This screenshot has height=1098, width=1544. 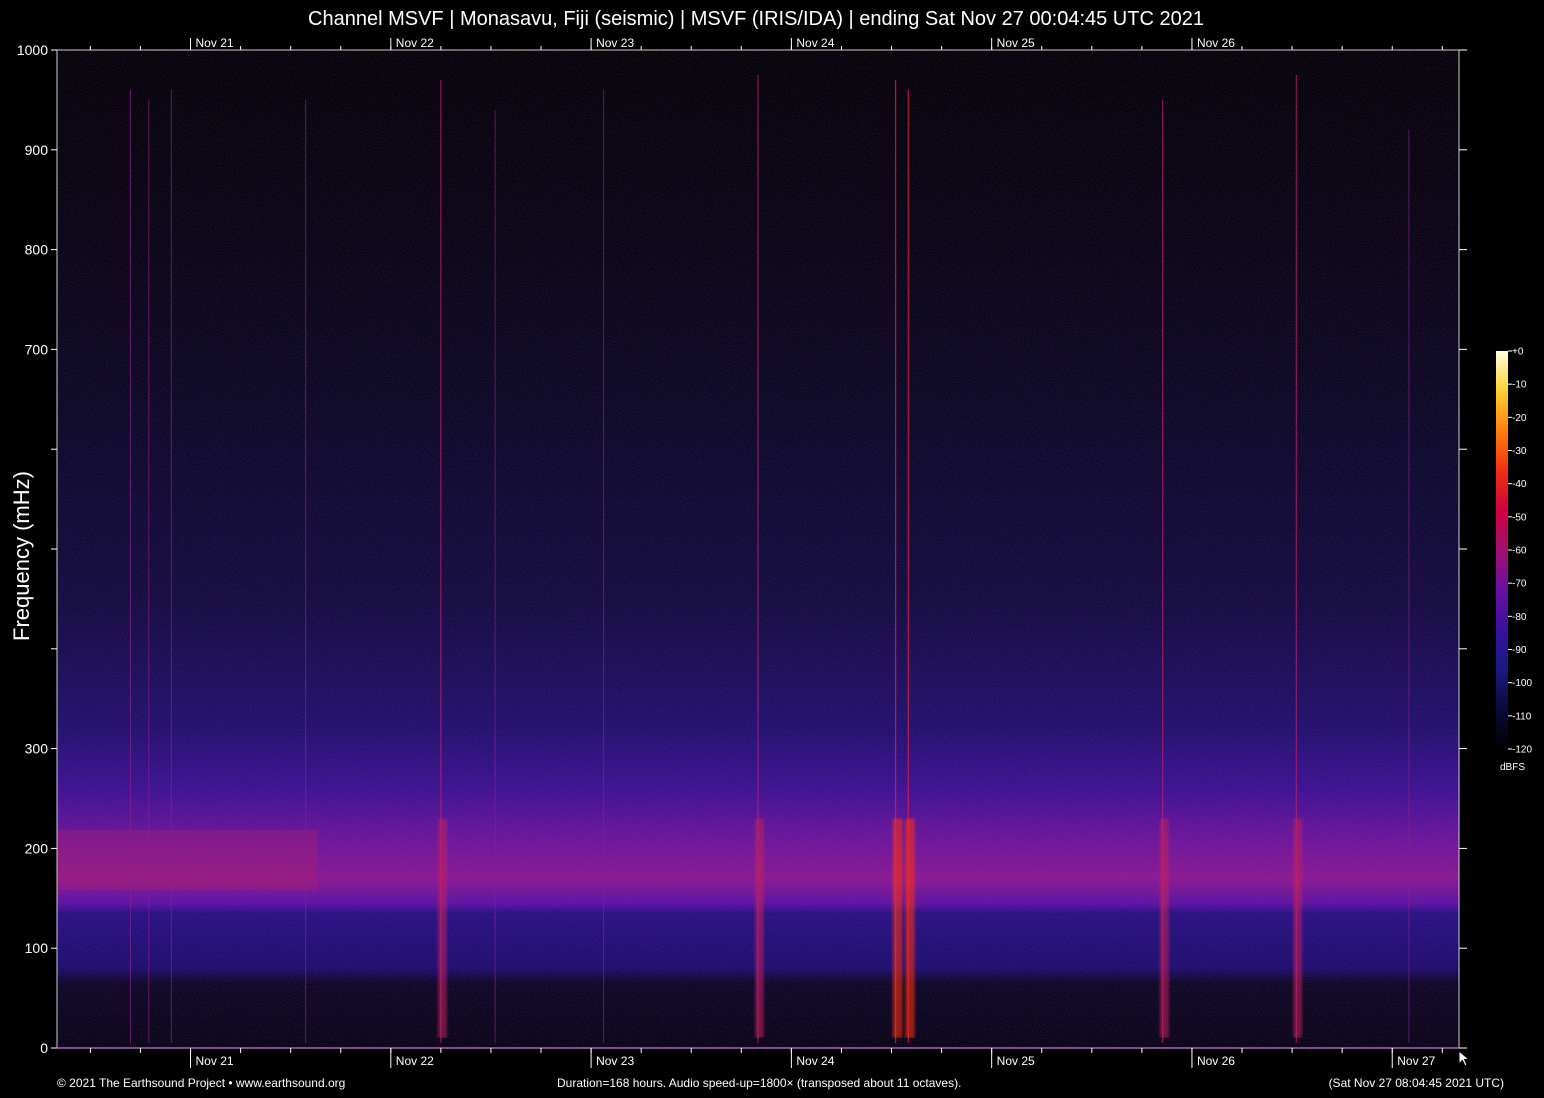 I want to click on colorbar-tick-label: -90, so click(x=1519, y=650).